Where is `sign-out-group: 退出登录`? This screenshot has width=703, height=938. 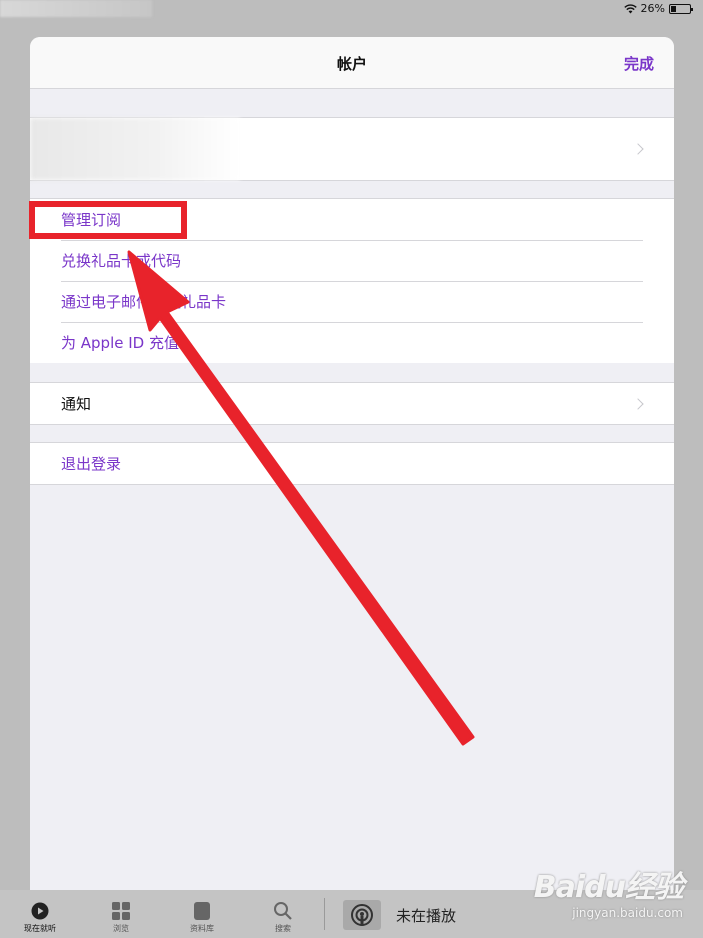 sign-out-group: 退出登录 is located at coordinates (352, 463).